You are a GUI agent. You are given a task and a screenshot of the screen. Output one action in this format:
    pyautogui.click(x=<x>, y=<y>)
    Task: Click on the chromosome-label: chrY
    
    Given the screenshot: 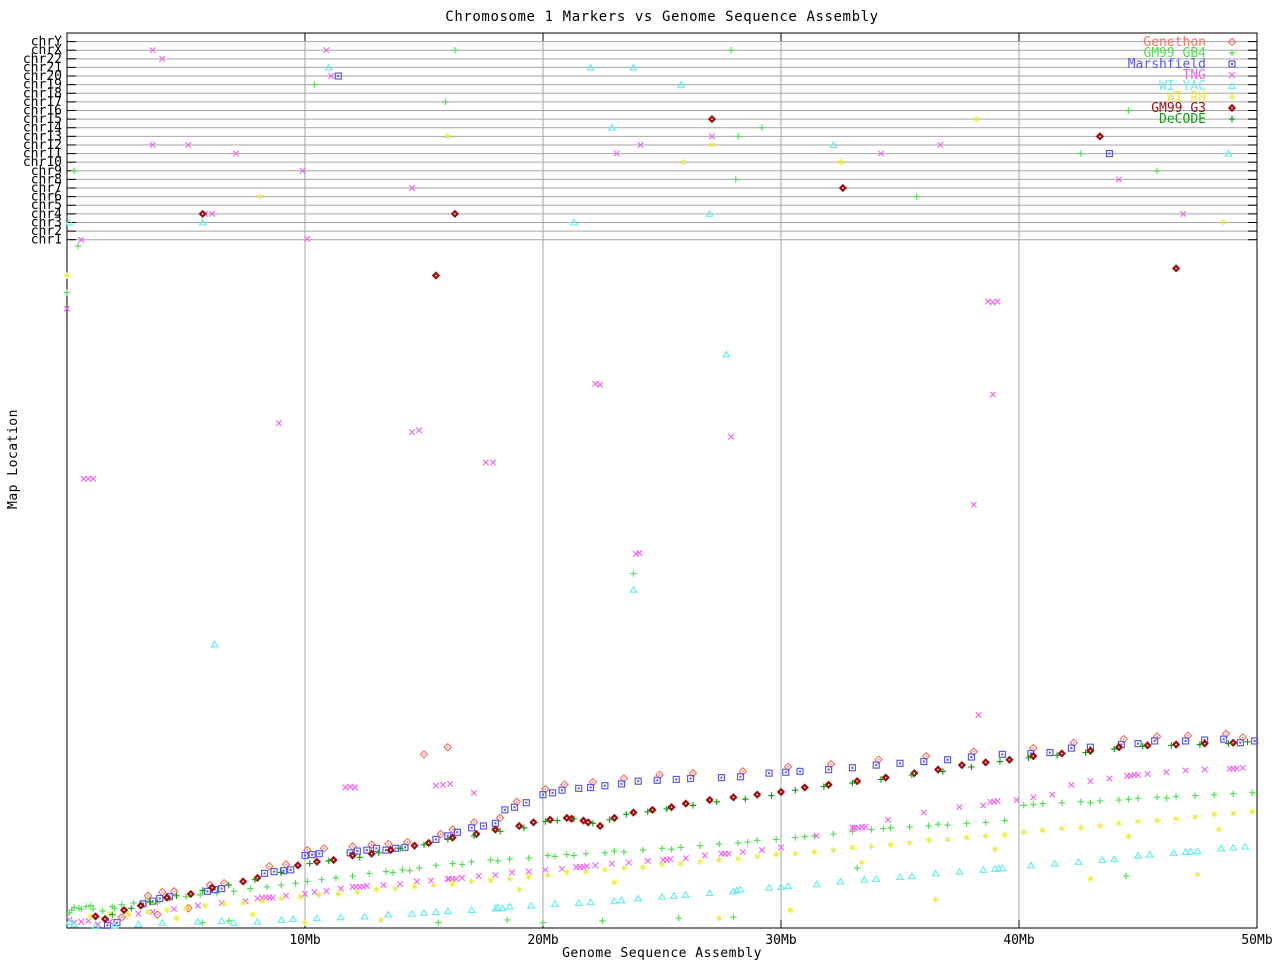 What is the action you would take?
    pyautogui.click(x=46, y=42)
    